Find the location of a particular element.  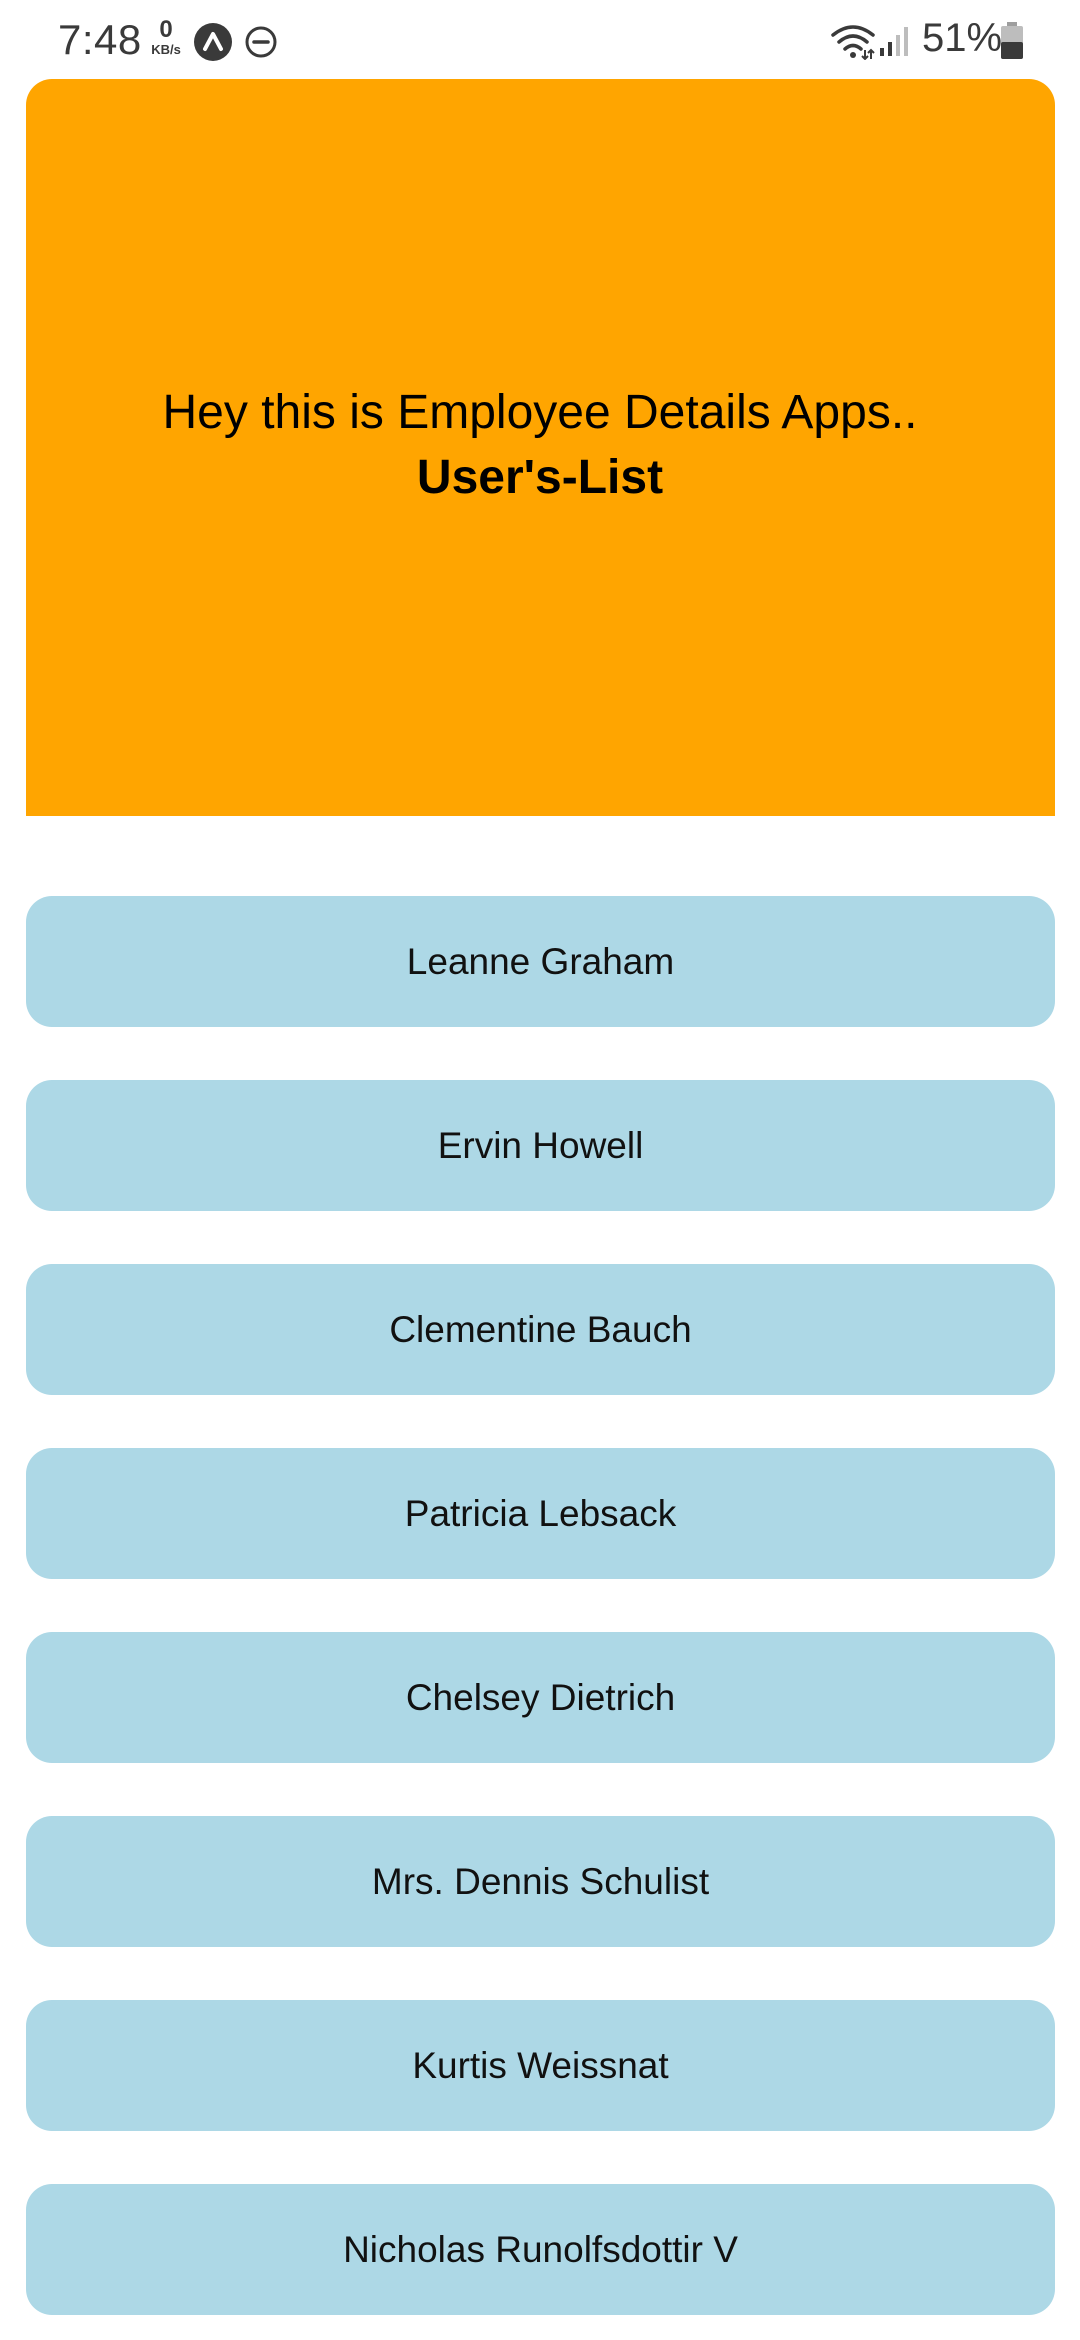

user-list-item: Nicholas Runolfsdottir V is located at coordinates (540, 2249).